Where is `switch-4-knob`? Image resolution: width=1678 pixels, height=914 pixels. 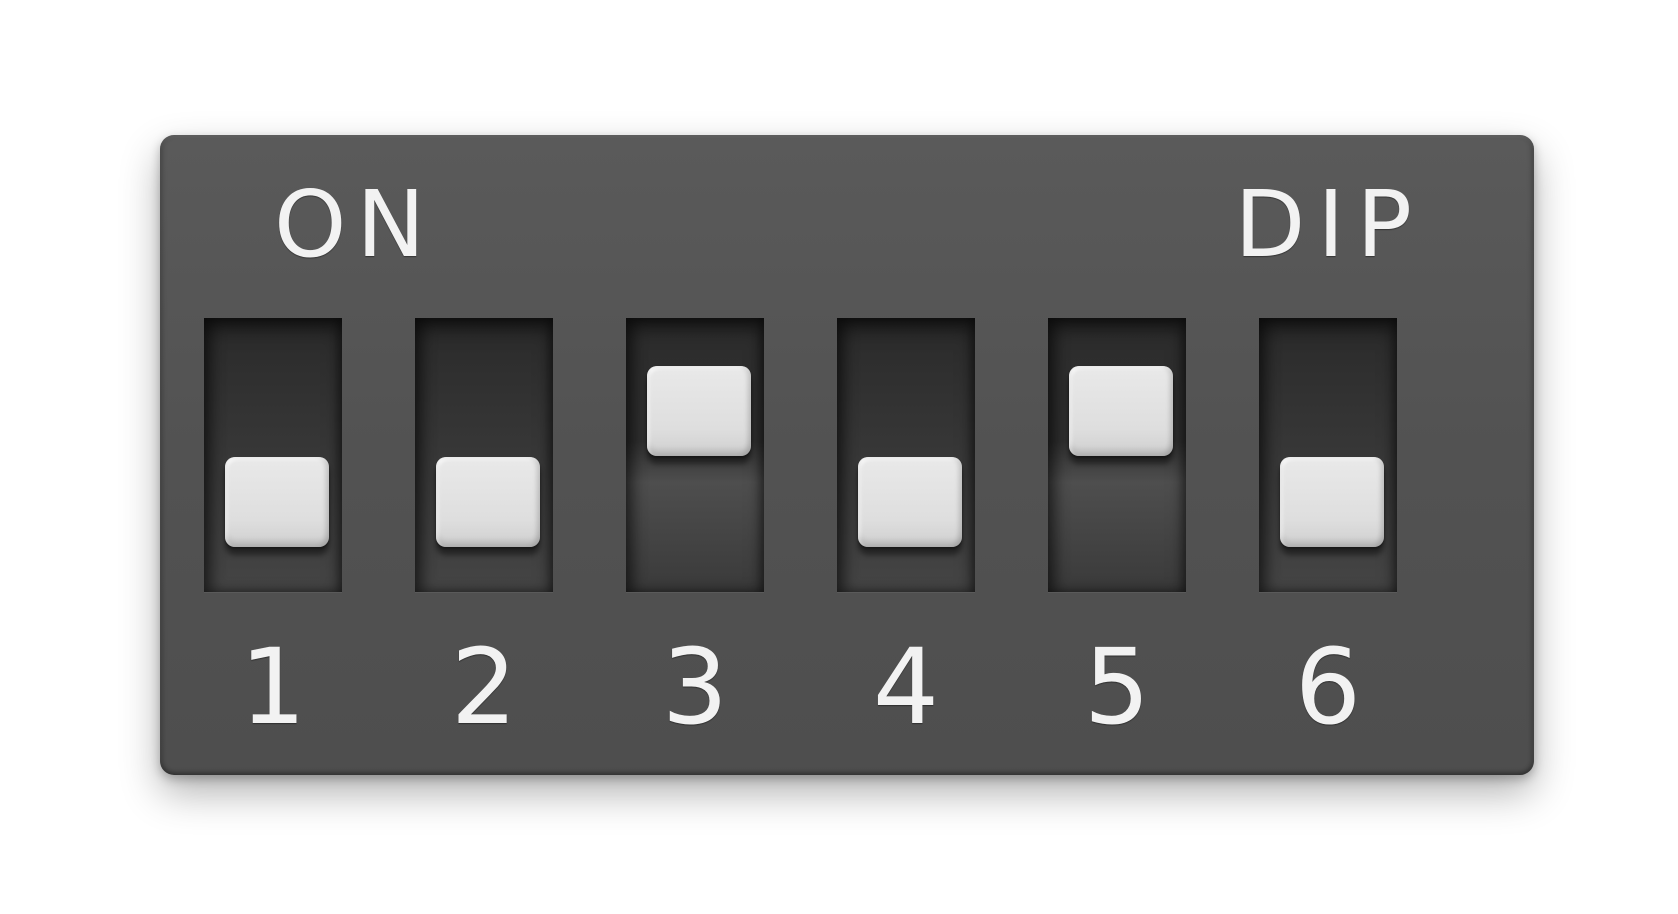
switch-4-knob is located at coordinates (910, 502).